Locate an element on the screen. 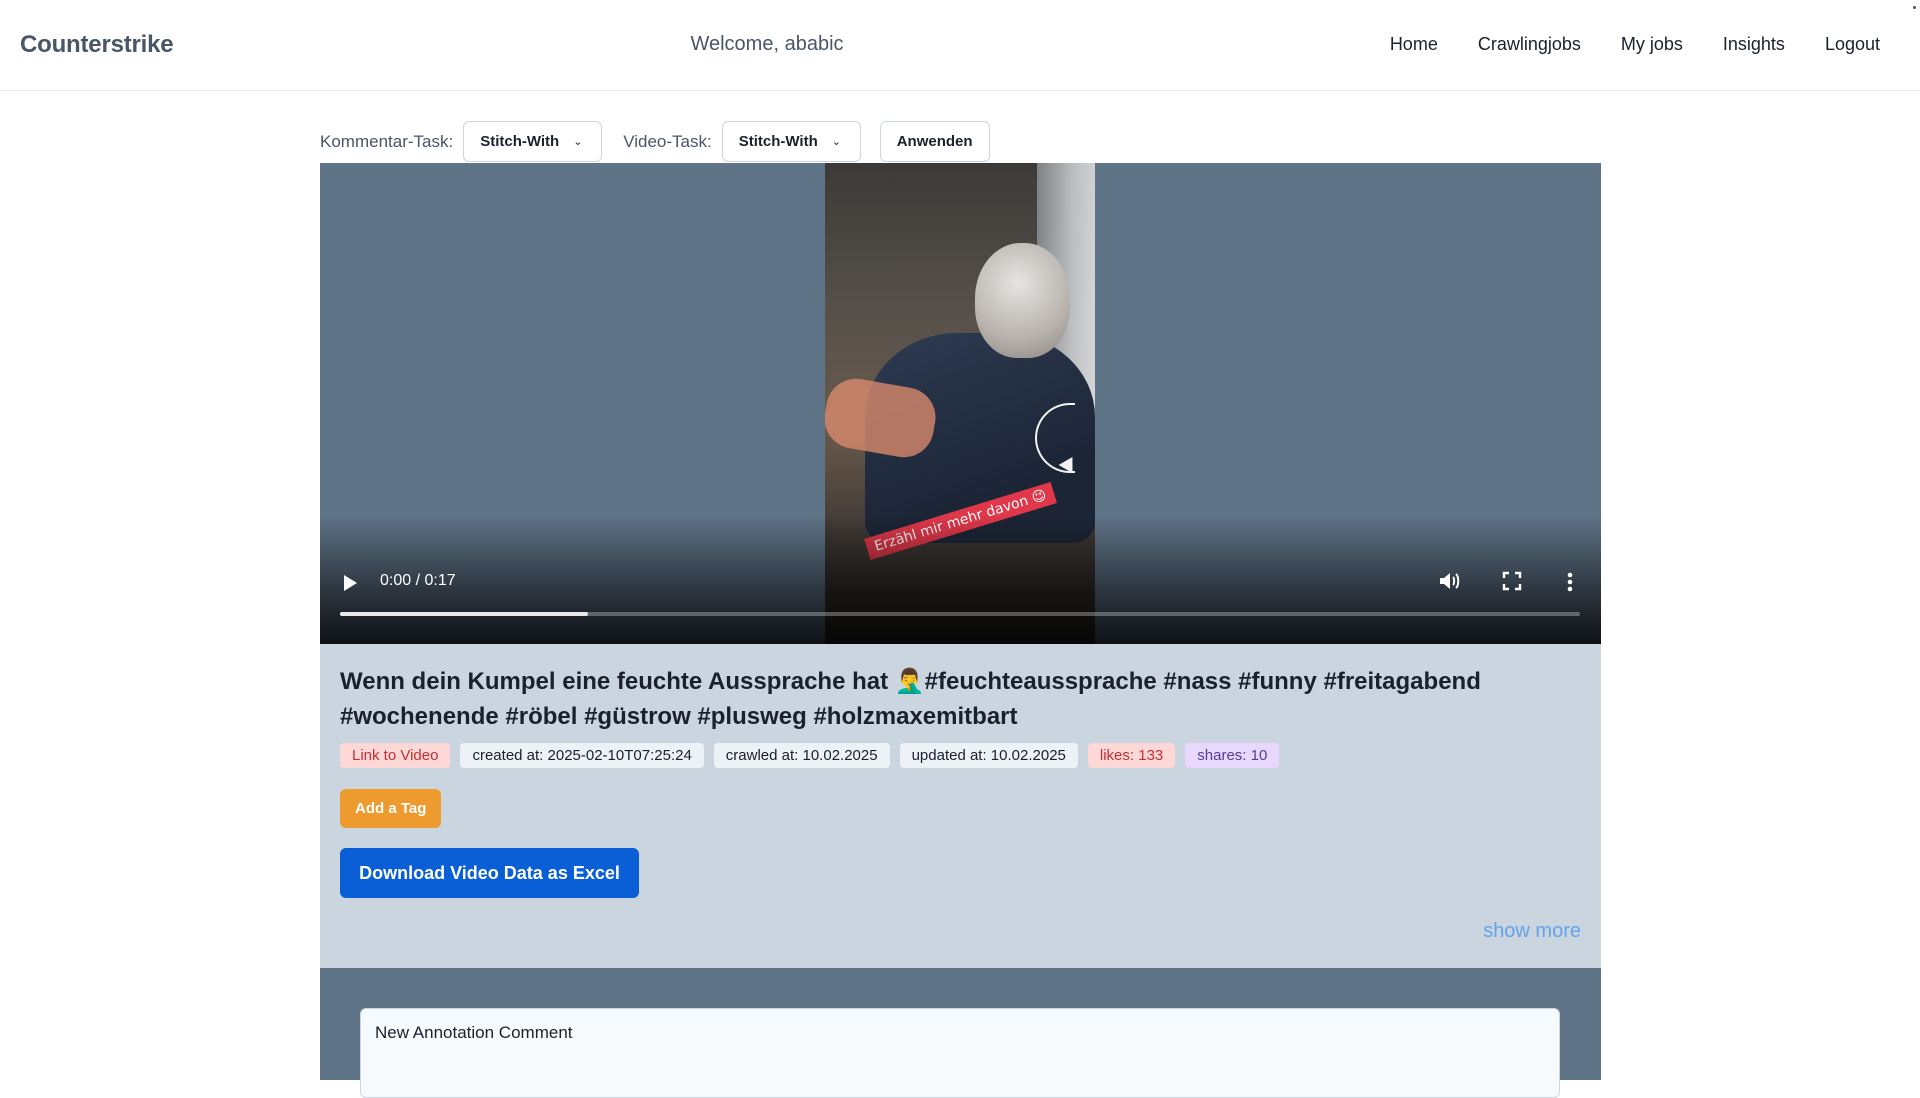 This screenshot has height=1098, width=1920. welcome-message: Welcome, ababic is located at coordinates (767, 44).